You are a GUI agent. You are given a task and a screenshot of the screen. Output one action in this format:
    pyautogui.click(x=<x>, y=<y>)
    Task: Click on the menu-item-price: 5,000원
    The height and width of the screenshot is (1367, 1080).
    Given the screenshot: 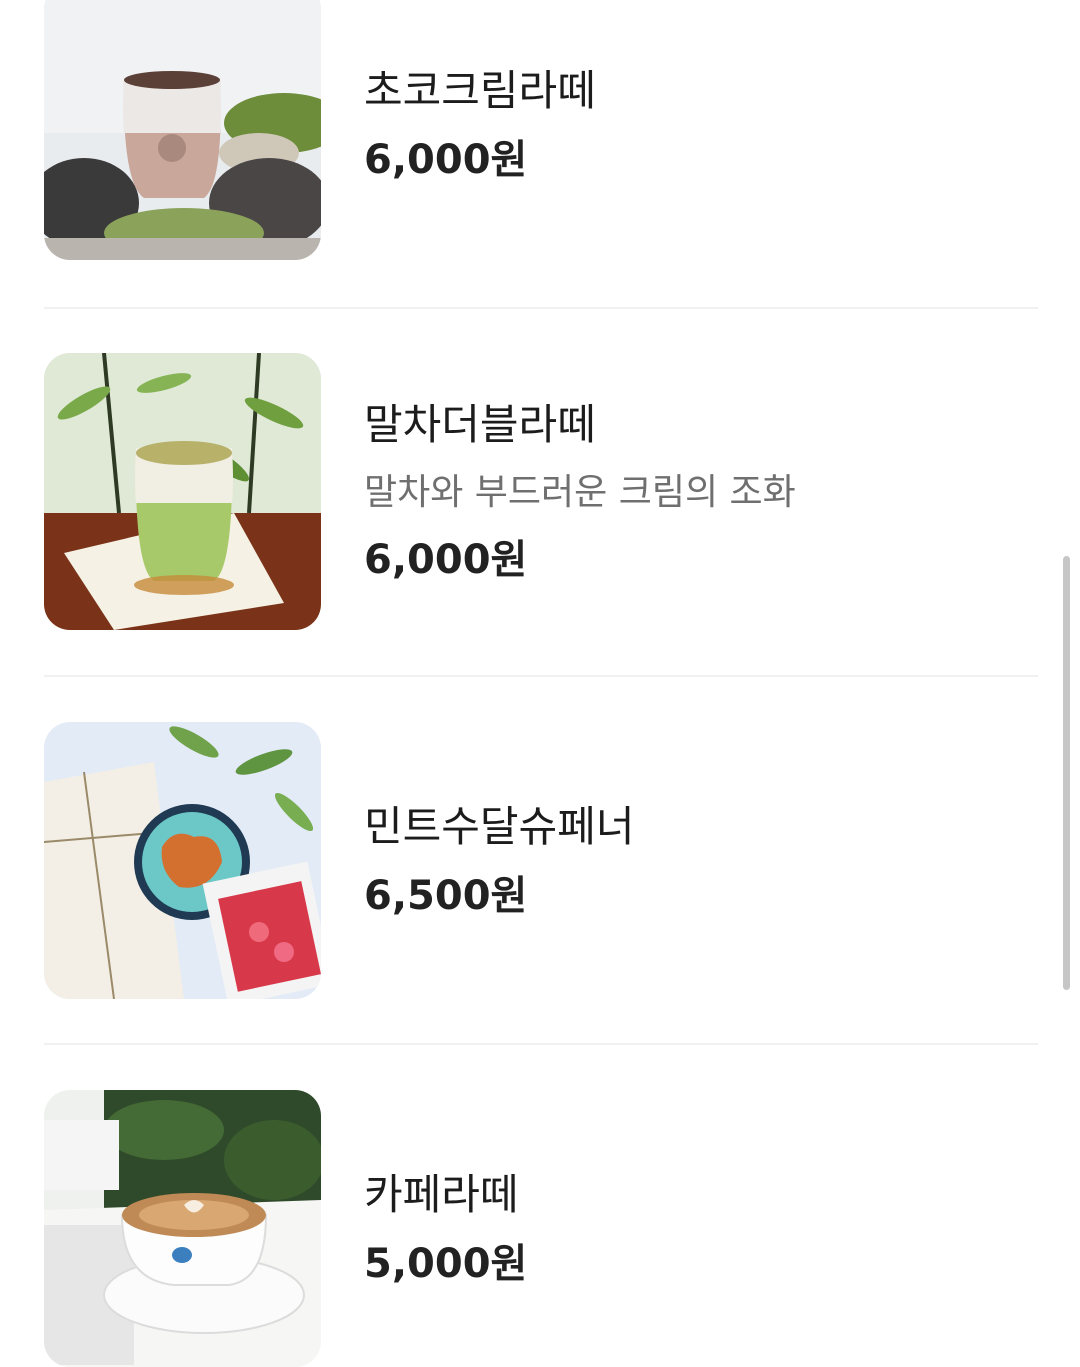 What is the action you would take?
    pyautogui.click(x=446, y=1264)
    